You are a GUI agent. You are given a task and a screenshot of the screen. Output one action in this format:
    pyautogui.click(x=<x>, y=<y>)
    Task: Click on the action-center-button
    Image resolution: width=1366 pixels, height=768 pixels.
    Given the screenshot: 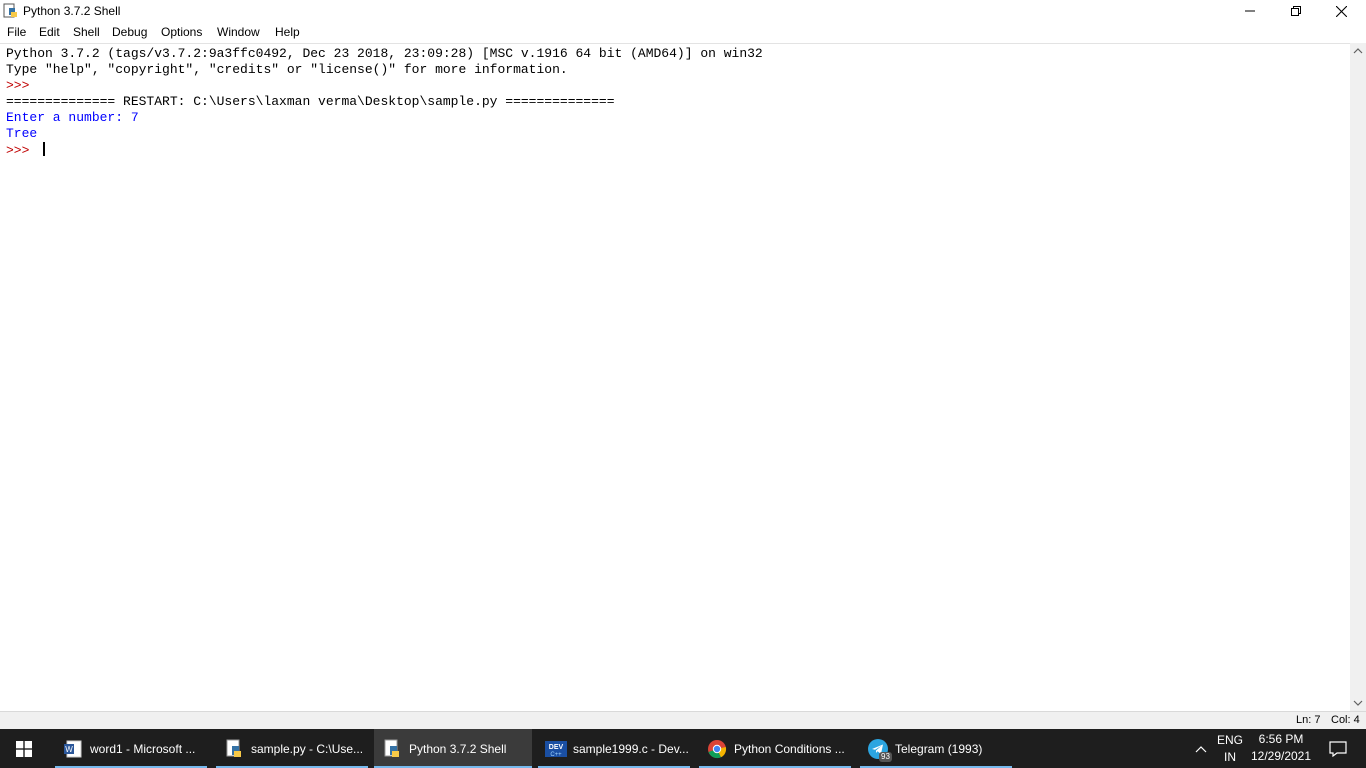 What is the action you would take?
    pyautogui.click(x=1338, y=748)
    